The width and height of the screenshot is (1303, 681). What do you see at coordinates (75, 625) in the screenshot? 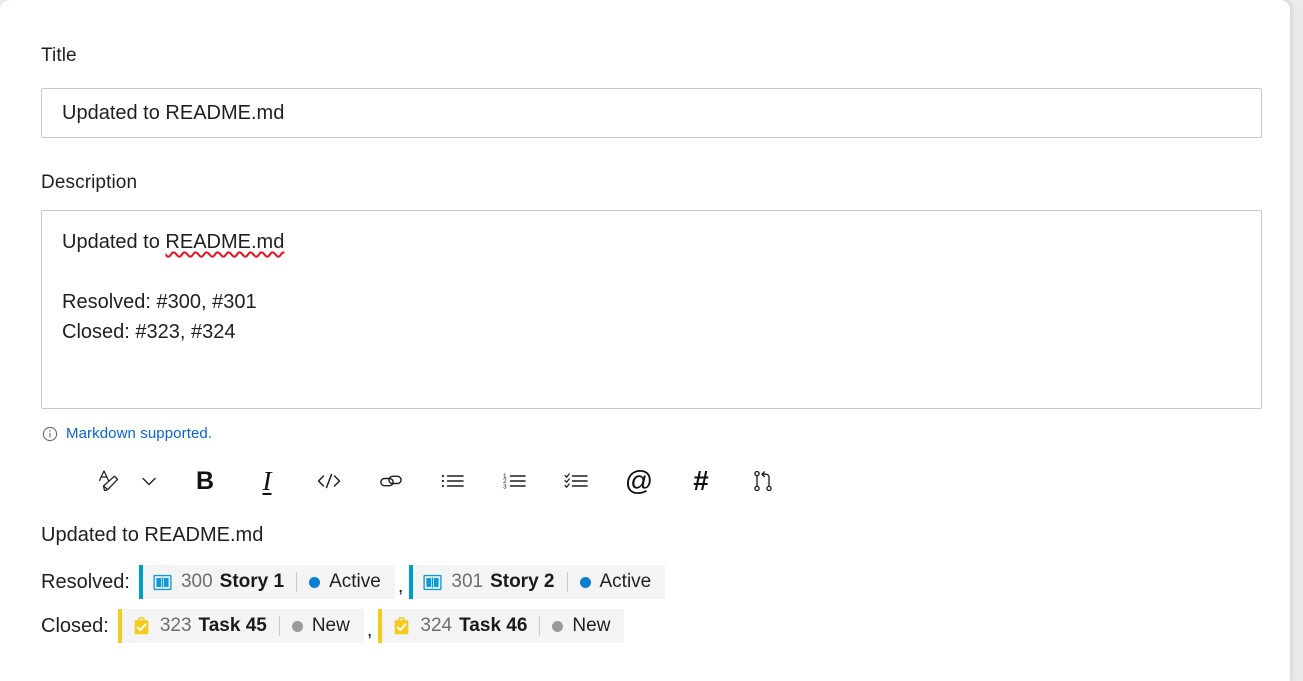
I see `preview-row-closed-label: Closed:` at bounding box center [75, 625].